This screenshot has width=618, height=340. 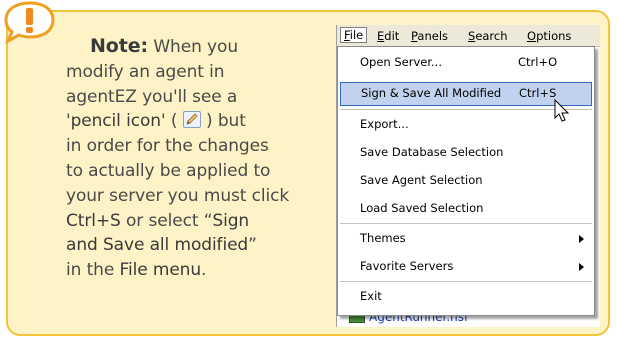 I want to click on sign-phrase: Sign, so click(x=231, y=220).